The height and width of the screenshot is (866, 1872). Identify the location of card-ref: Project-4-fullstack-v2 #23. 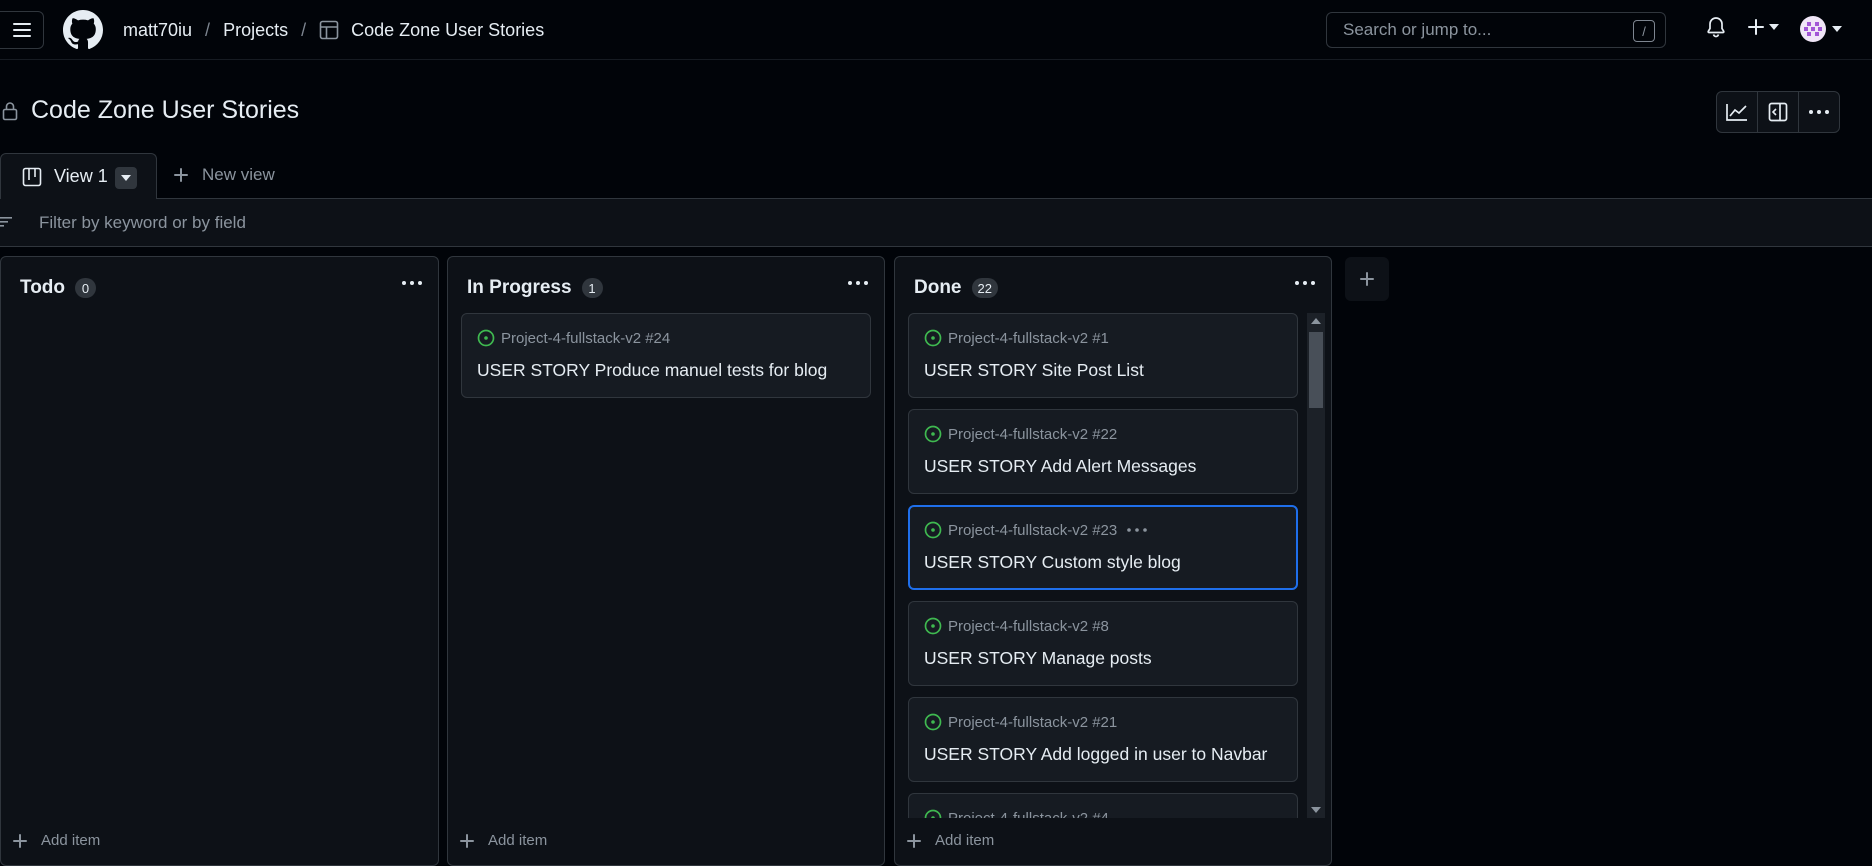
(1032, 530).